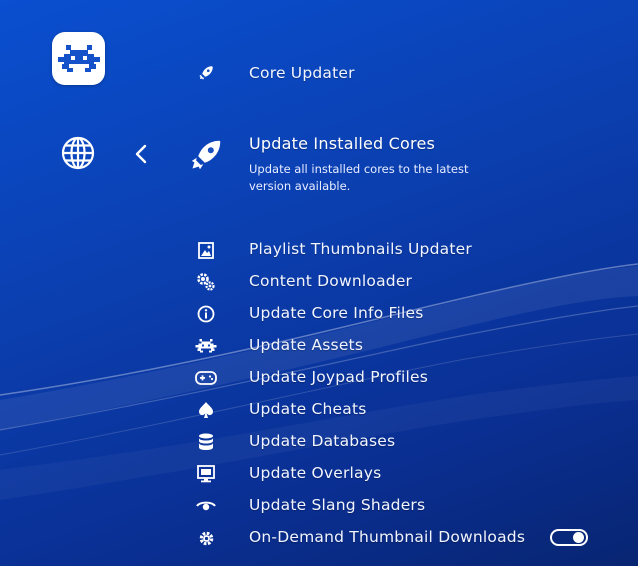 The height and width of the screenshot is (566, 638). I want to click on selected-item-label: Update Installed Cores, so click(342, 143).